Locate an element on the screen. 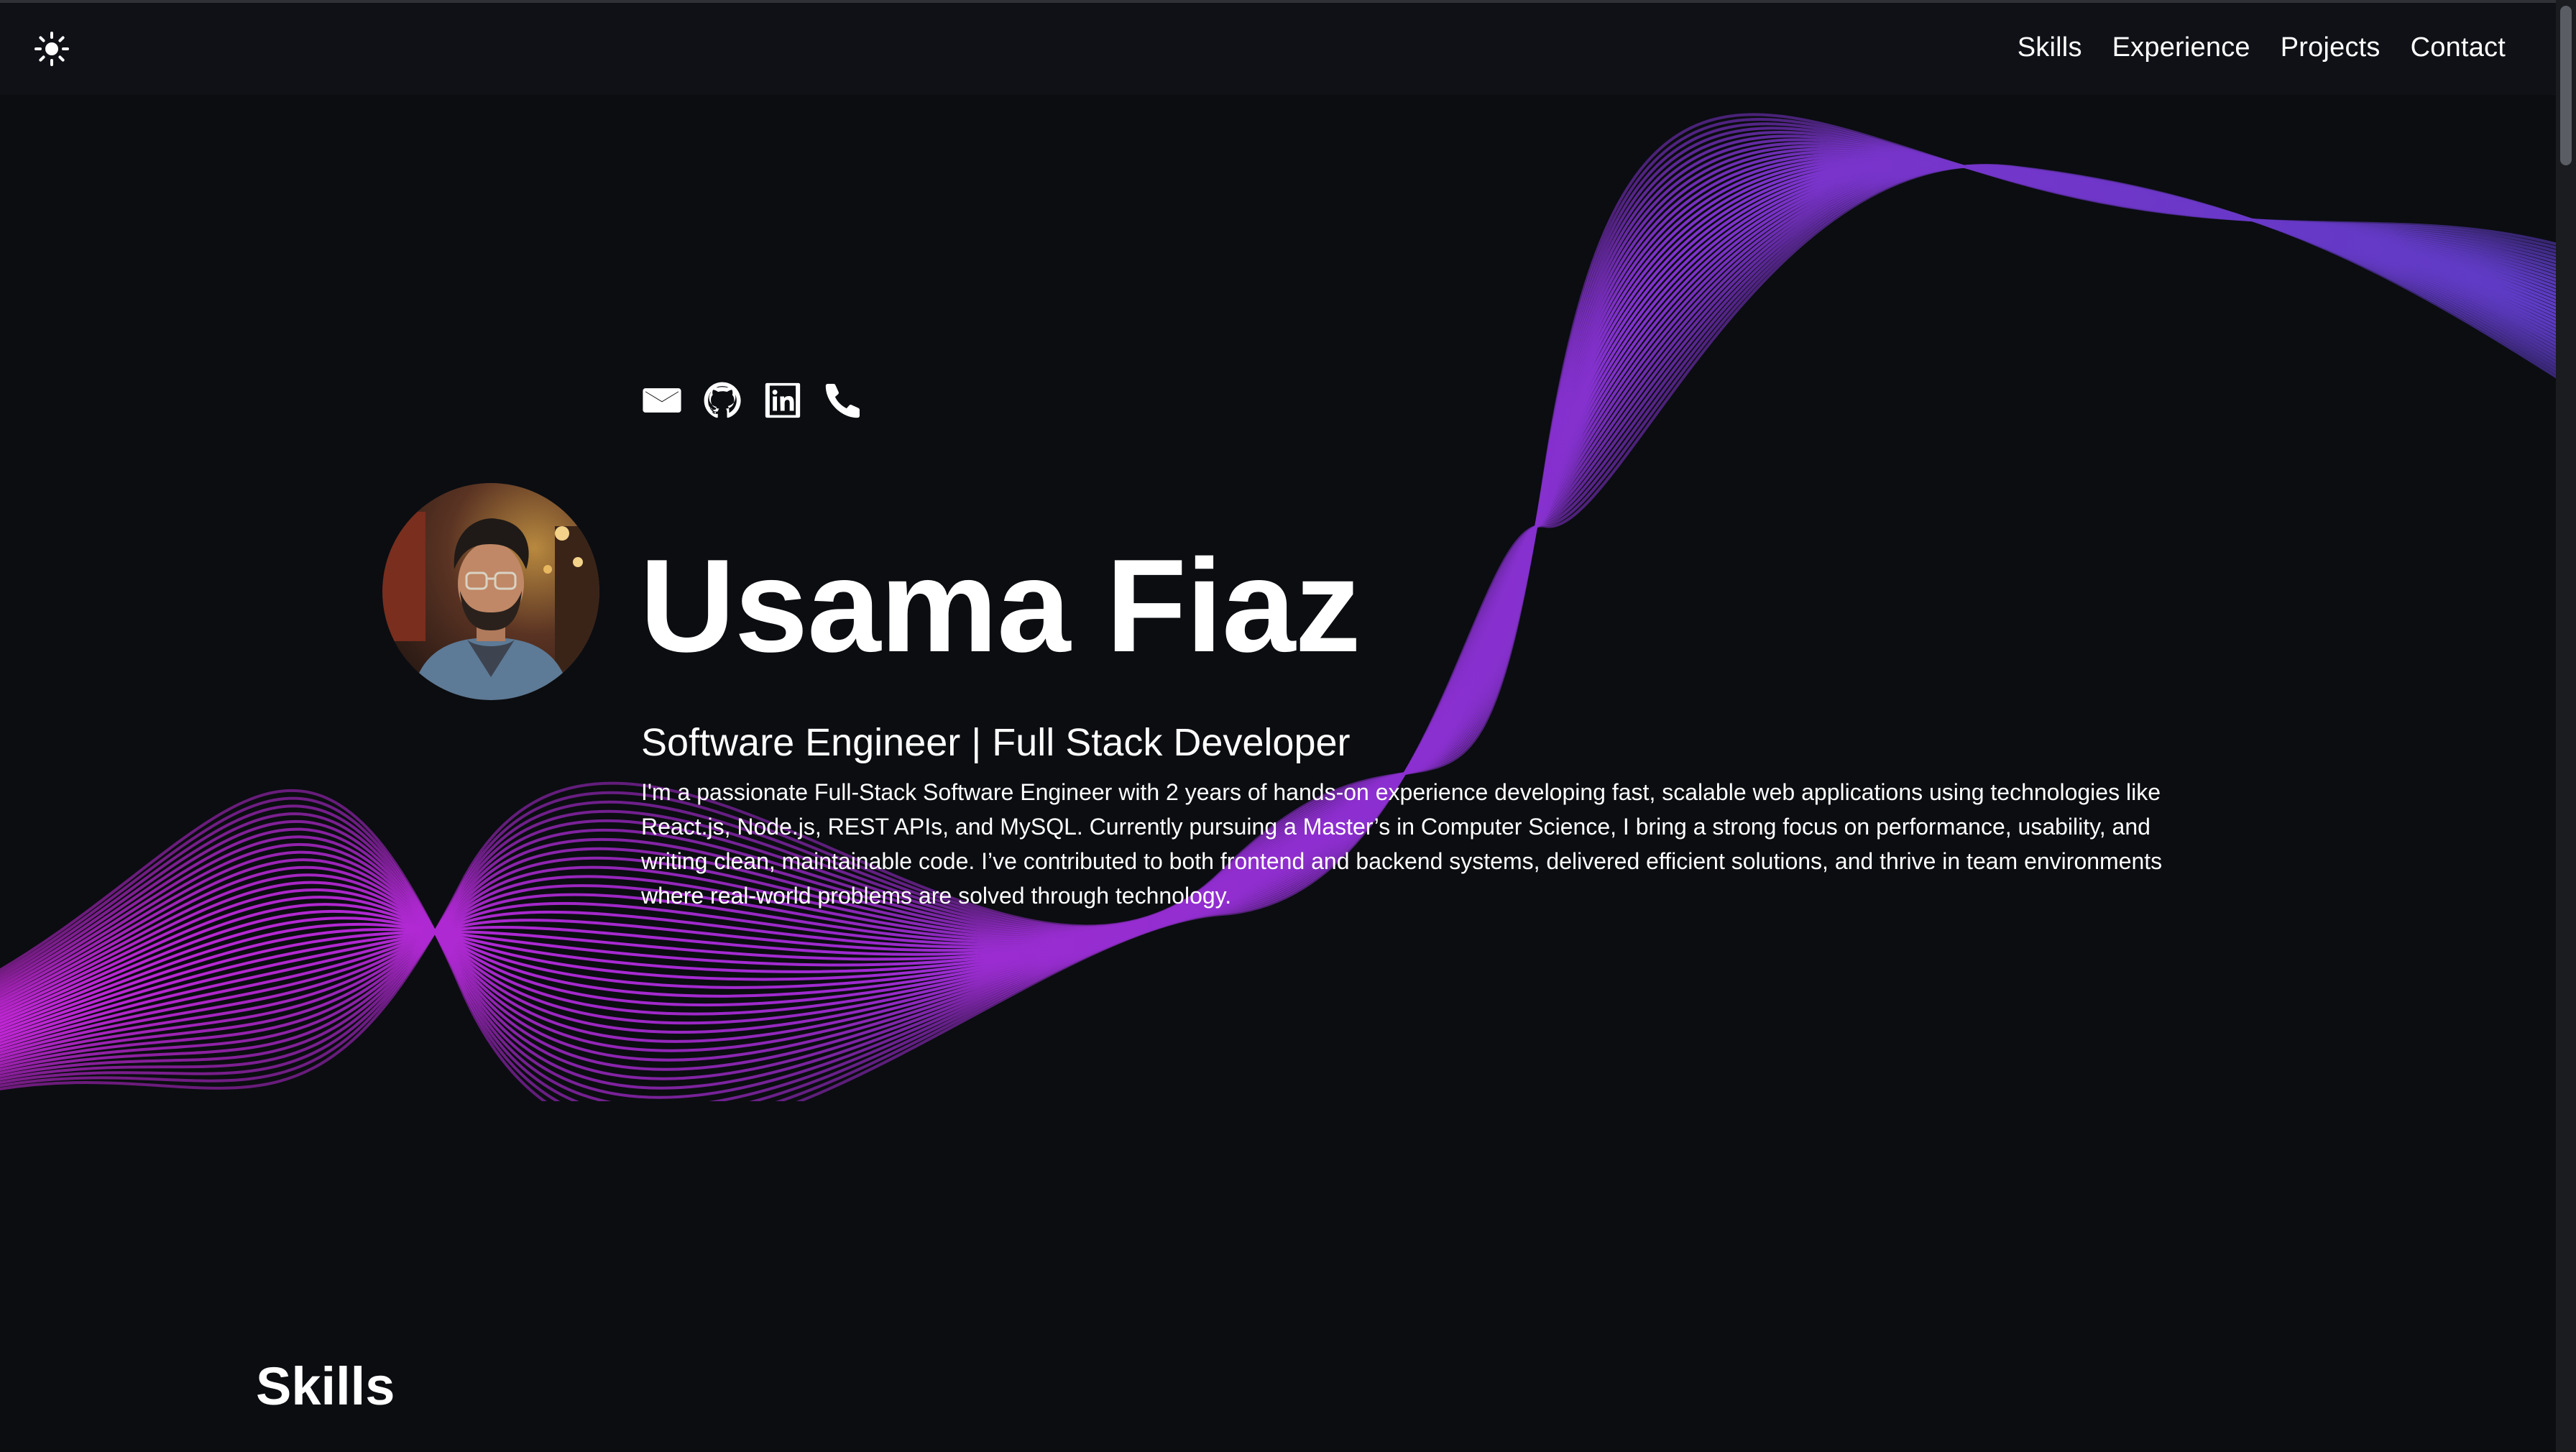 Image resolution: width=2576 pixels, height=1452 pixels. nav-links: Skills Experience Projects Contact is located at coordinates (2246, 47).